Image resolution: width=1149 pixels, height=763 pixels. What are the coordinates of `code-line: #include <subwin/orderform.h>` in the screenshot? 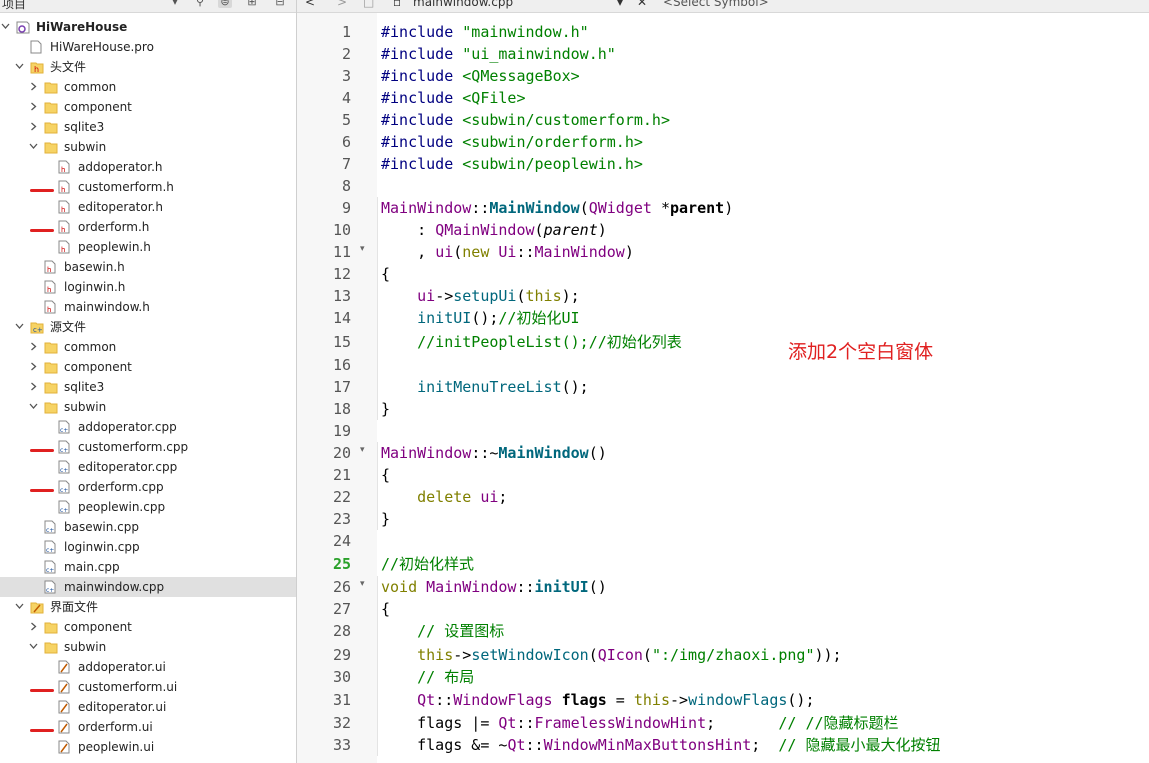 It's located at (512, 142).